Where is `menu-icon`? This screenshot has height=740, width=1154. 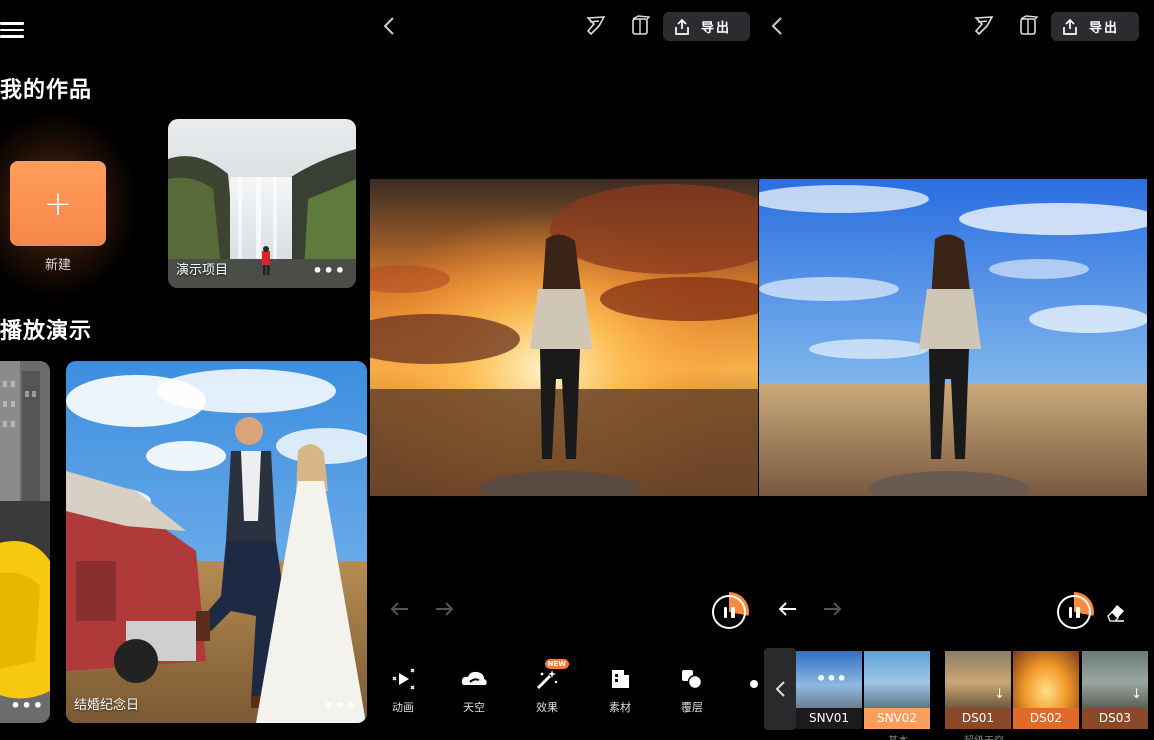 menu-icon is located at coordinates (12, 32).